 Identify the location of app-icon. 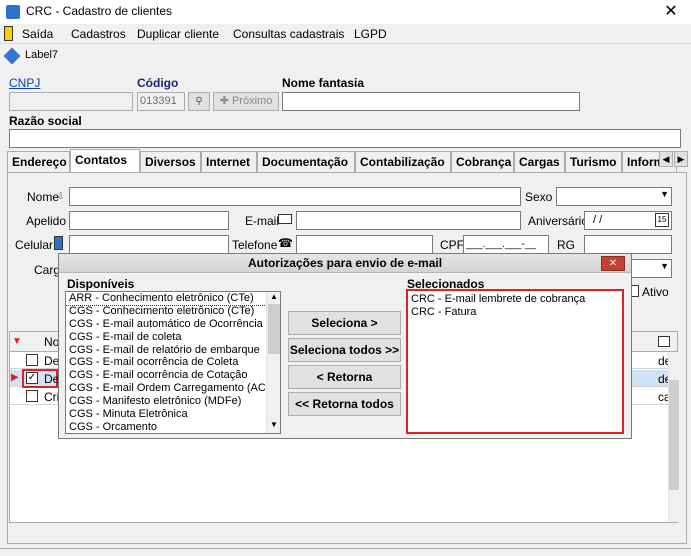
(13, 12).